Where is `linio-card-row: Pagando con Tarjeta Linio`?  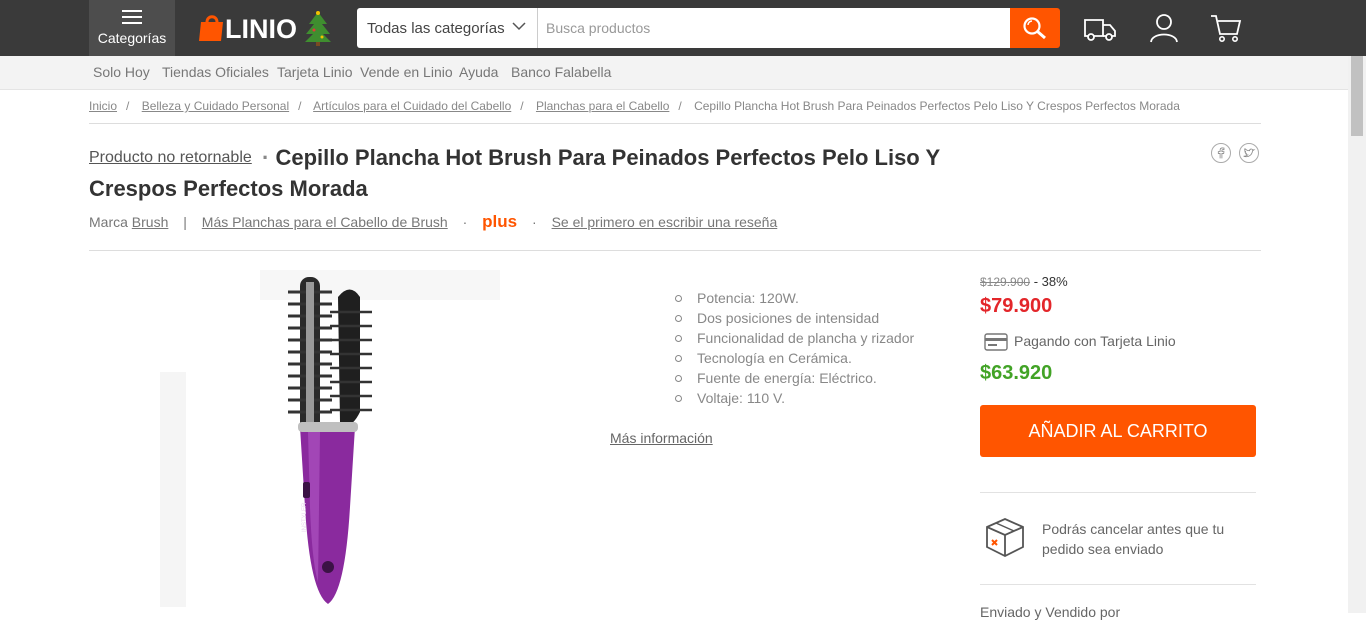
linio-card-row: Pagando con Tarjeta Linio is located at coordinates (1080, 342).